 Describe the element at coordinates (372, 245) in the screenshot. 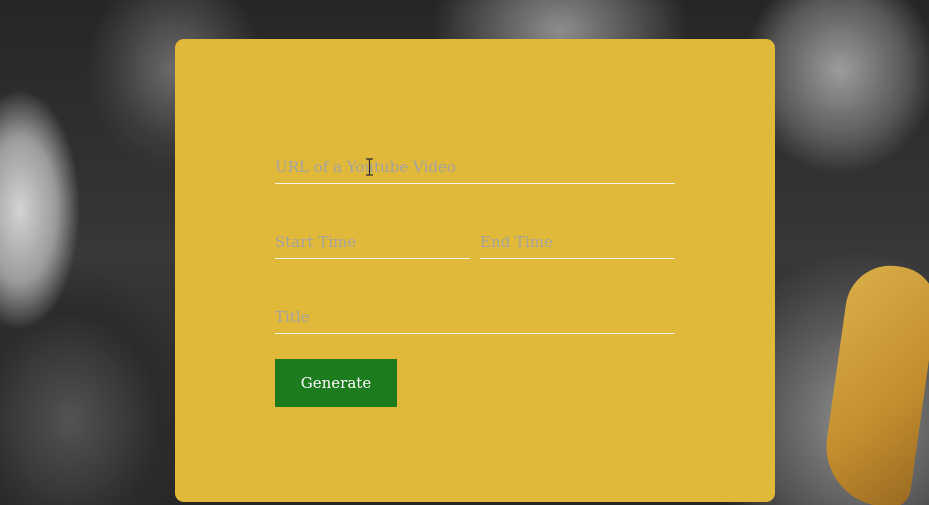

I see `start-time-input: Start Time` at that location.